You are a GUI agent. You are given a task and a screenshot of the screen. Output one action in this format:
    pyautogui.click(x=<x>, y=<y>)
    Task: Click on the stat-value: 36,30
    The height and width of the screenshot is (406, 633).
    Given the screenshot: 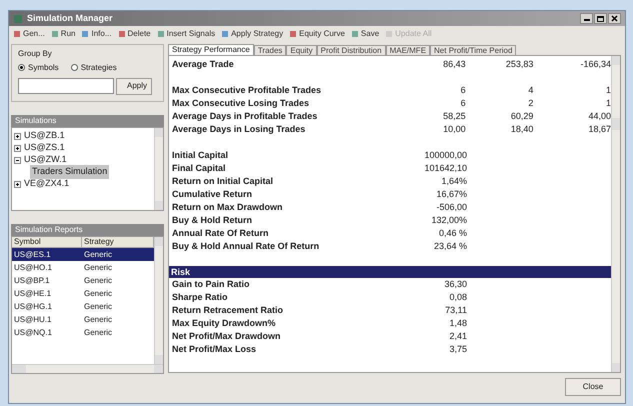 What is the action you would take?
    pyautogui.click(x=455, y=284)
    